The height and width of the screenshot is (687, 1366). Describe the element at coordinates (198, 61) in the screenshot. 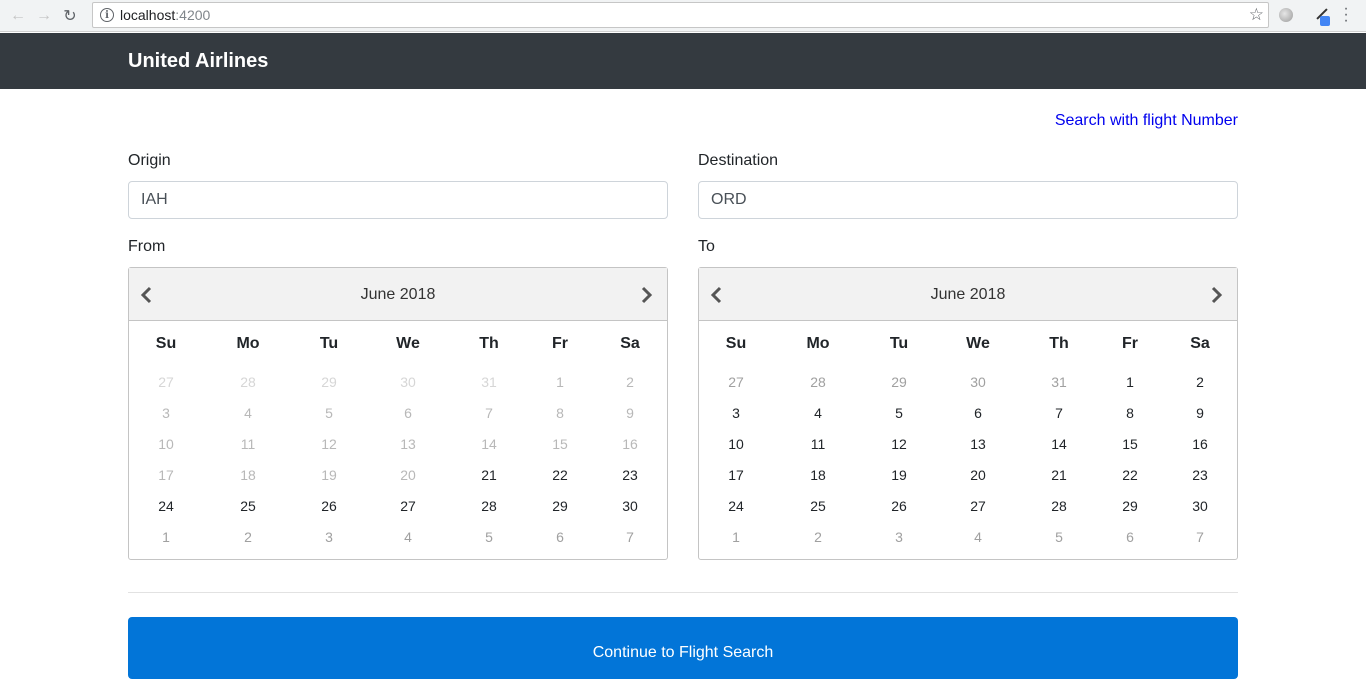

I see `brand-title: United Airlines` at that location.